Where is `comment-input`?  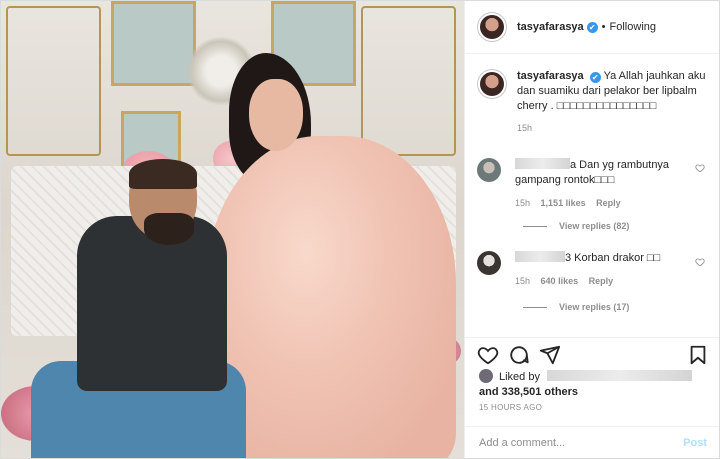
comment-input is located at coordinates (581, 442).